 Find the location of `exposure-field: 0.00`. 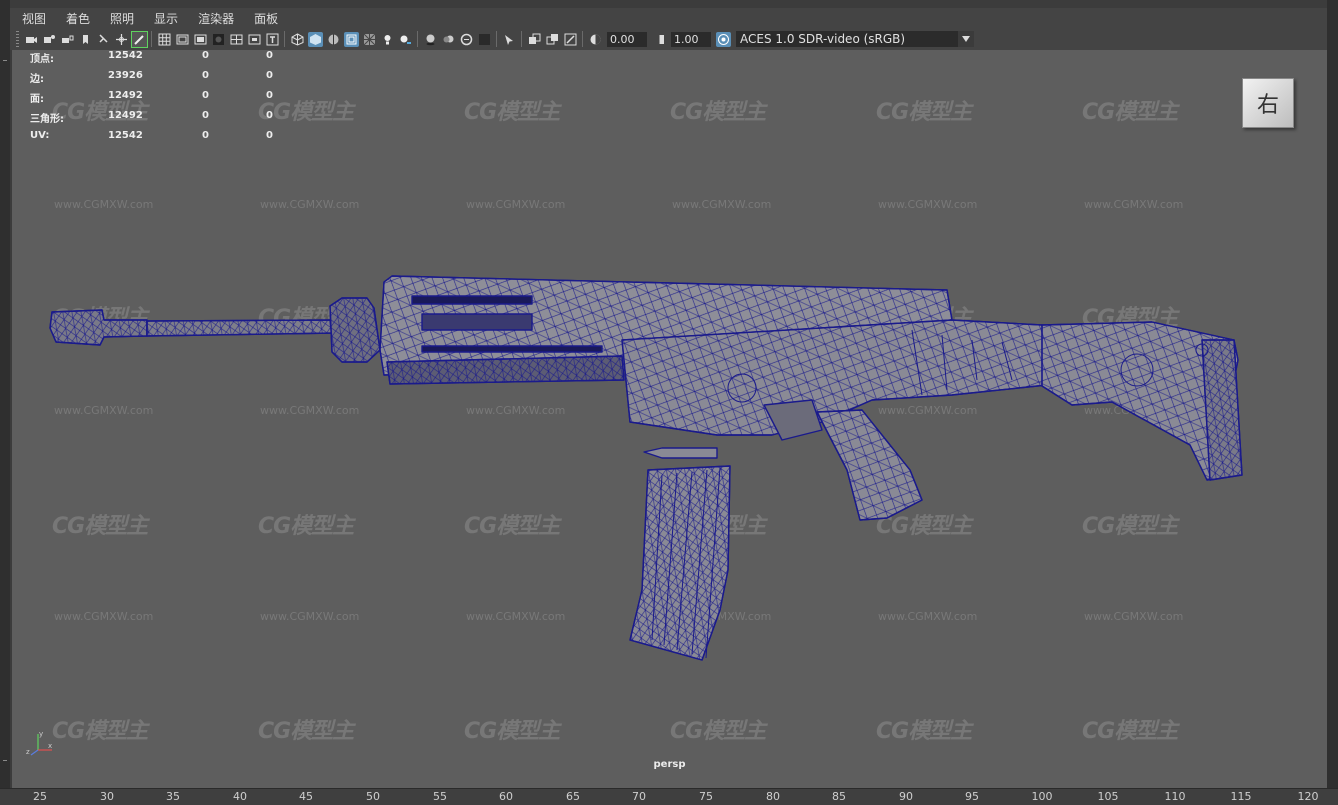

exposure-field: 0.00 is located at coordinates (627, 39).